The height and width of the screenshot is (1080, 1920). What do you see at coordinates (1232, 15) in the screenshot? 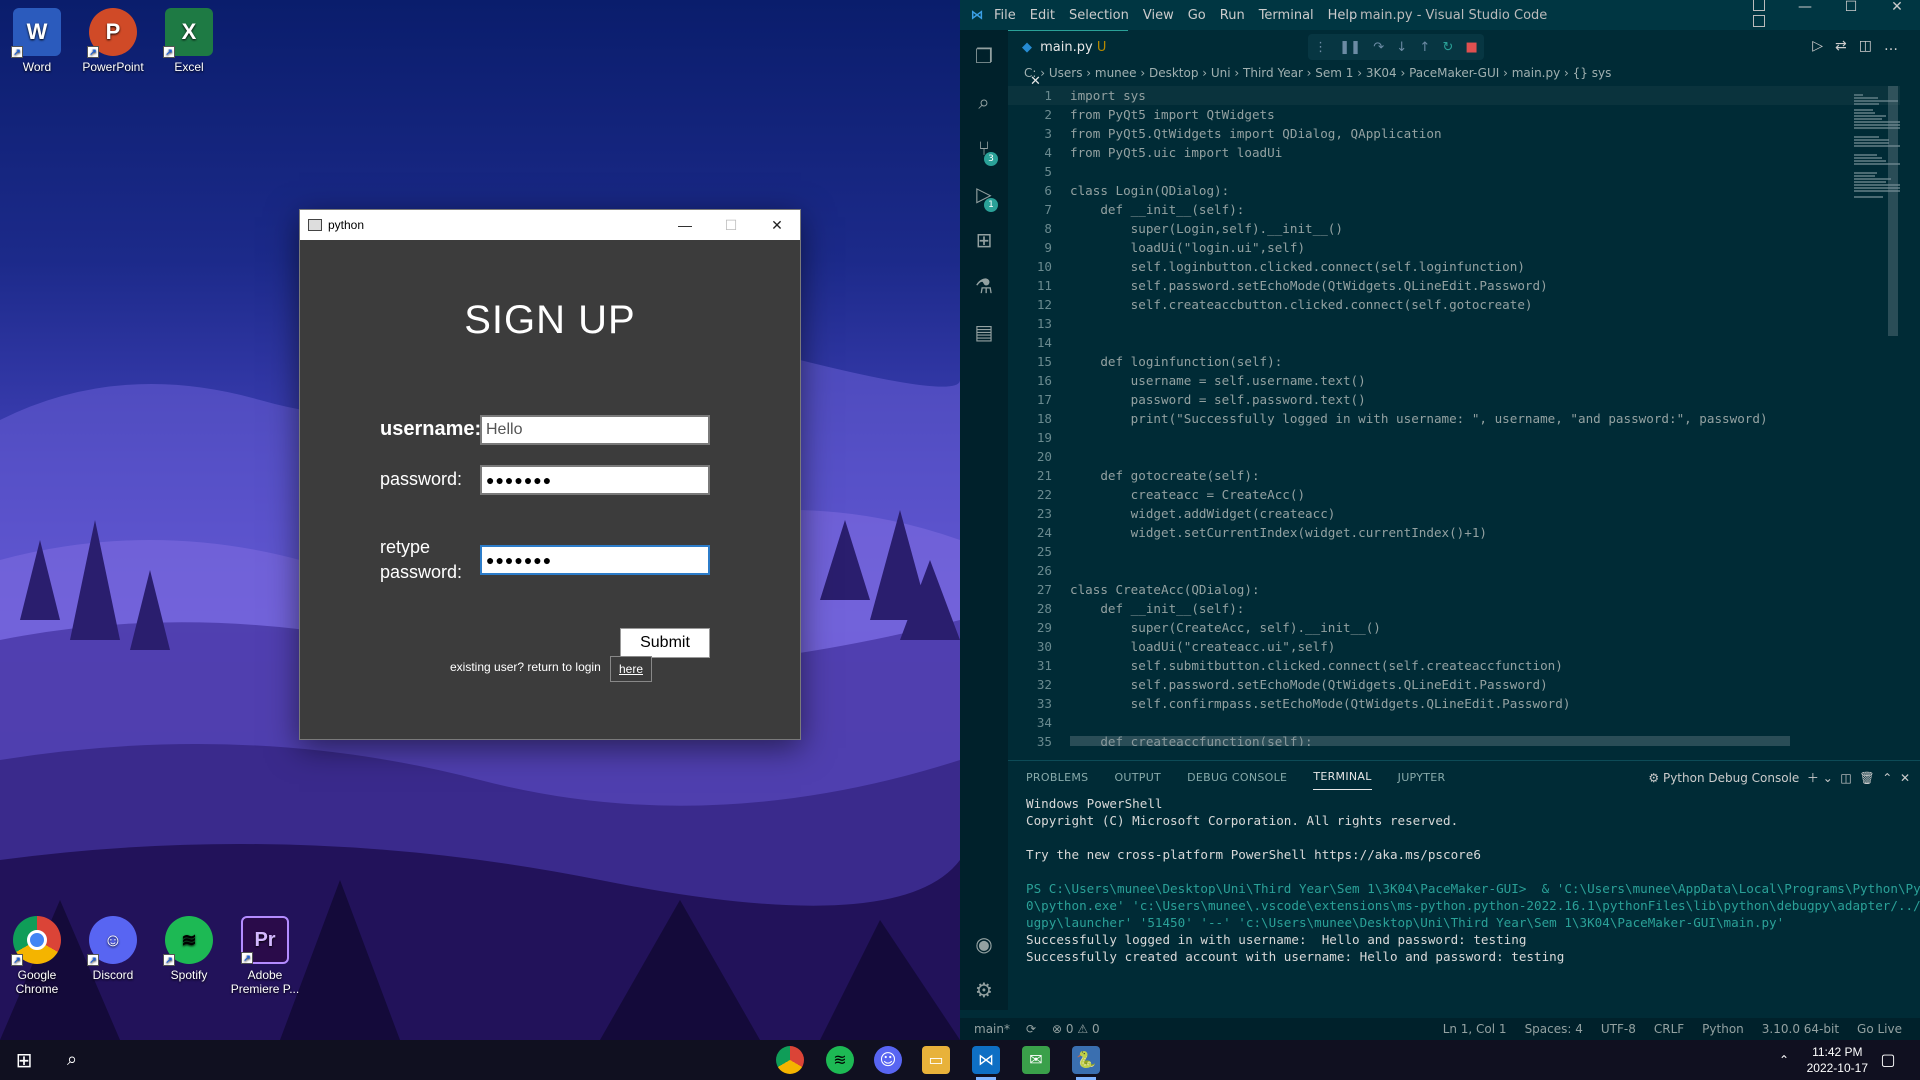
I see `menu-item-run: Run` at bounding box center [1232, 15].